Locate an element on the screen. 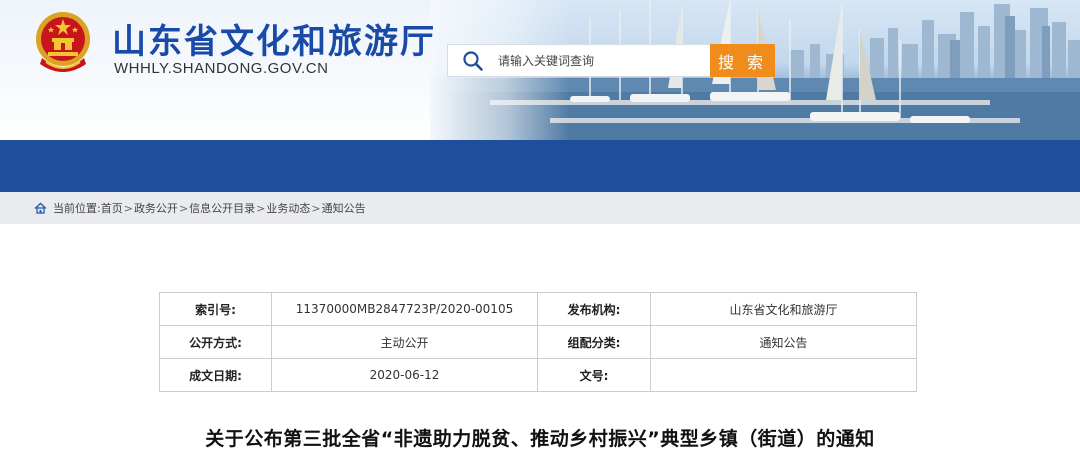 Image resolution: width=1080 pixels, height=457 pixels. search-input is located at coordinates (598, 60).